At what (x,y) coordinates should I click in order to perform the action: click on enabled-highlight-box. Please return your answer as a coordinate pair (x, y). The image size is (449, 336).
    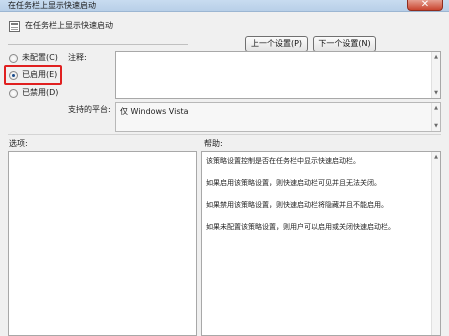
    Looking at the image, I should click on (33, 75).